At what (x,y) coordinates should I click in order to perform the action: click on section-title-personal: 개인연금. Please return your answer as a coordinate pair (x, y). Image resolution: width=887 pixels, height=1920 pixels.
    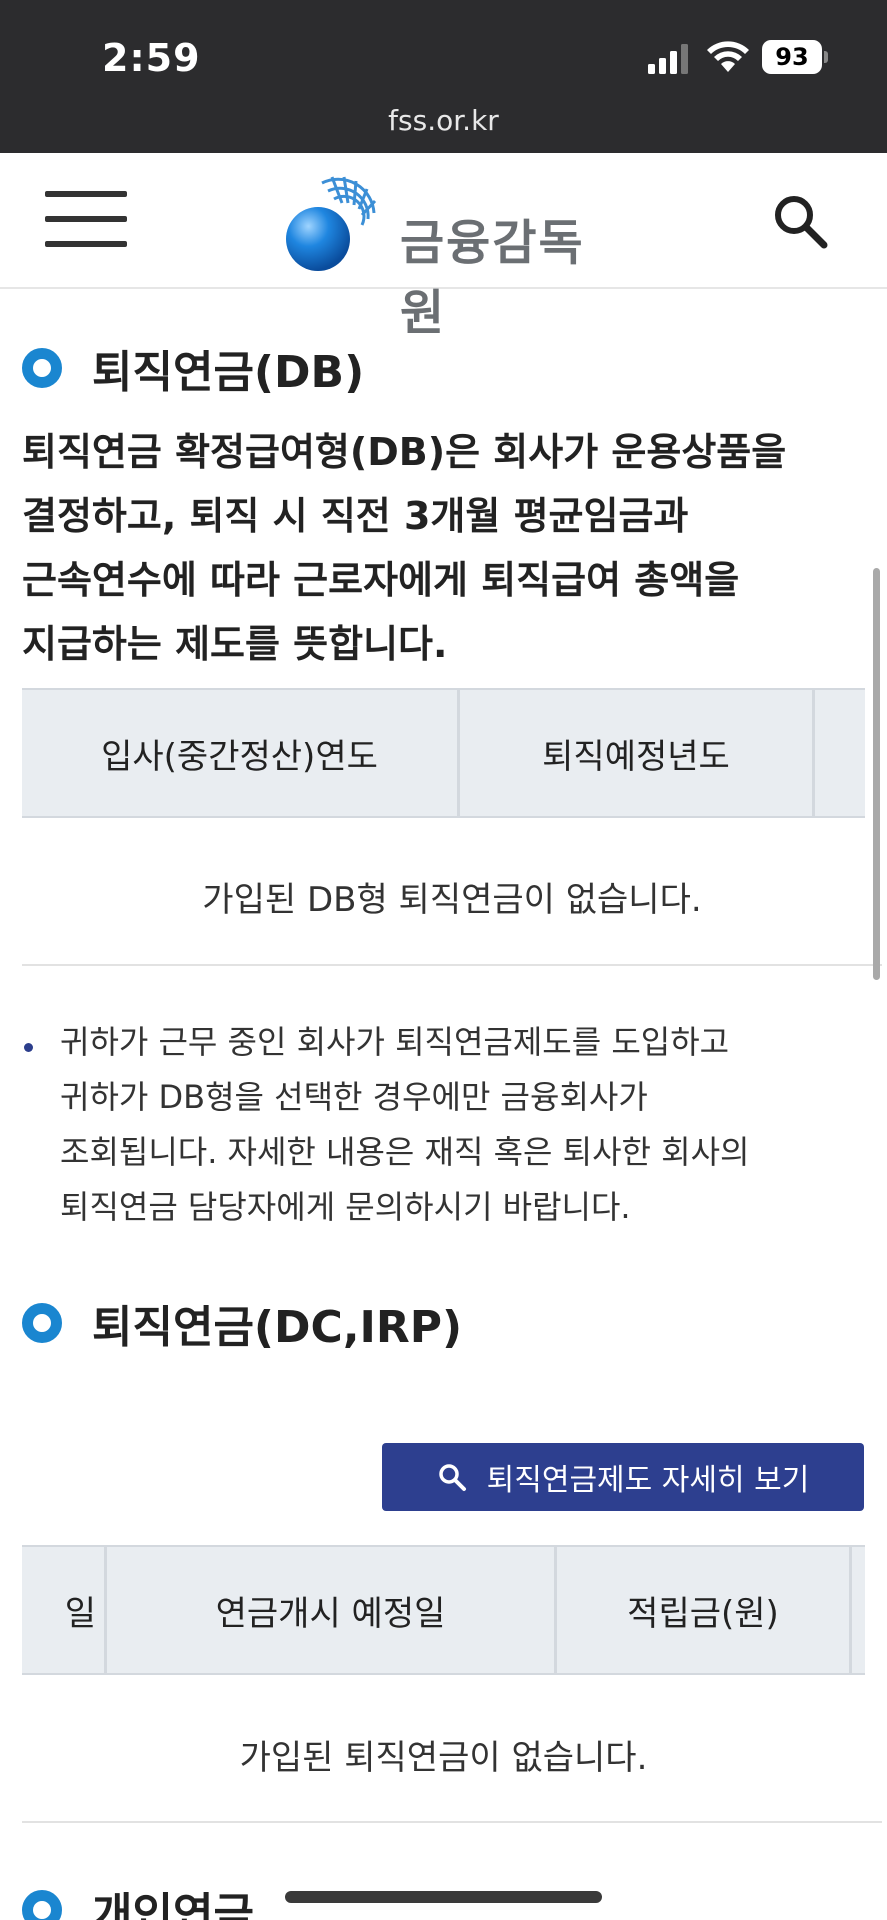
    Looking at the image, I should click on (138, 1900).